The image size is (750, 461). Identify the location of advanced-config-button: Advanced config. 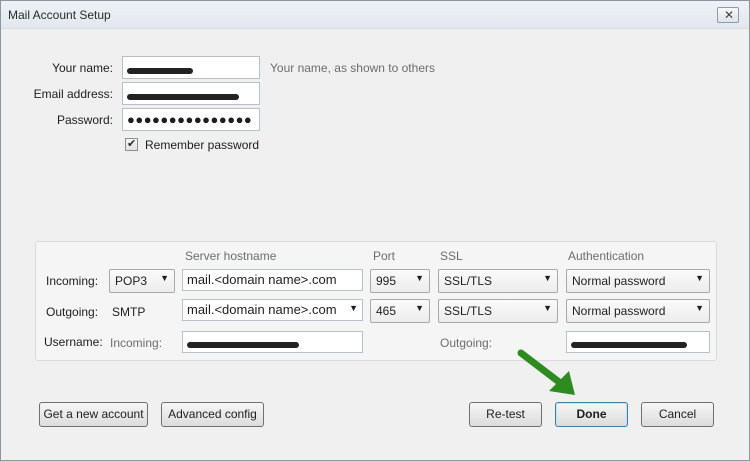
(212, 414).